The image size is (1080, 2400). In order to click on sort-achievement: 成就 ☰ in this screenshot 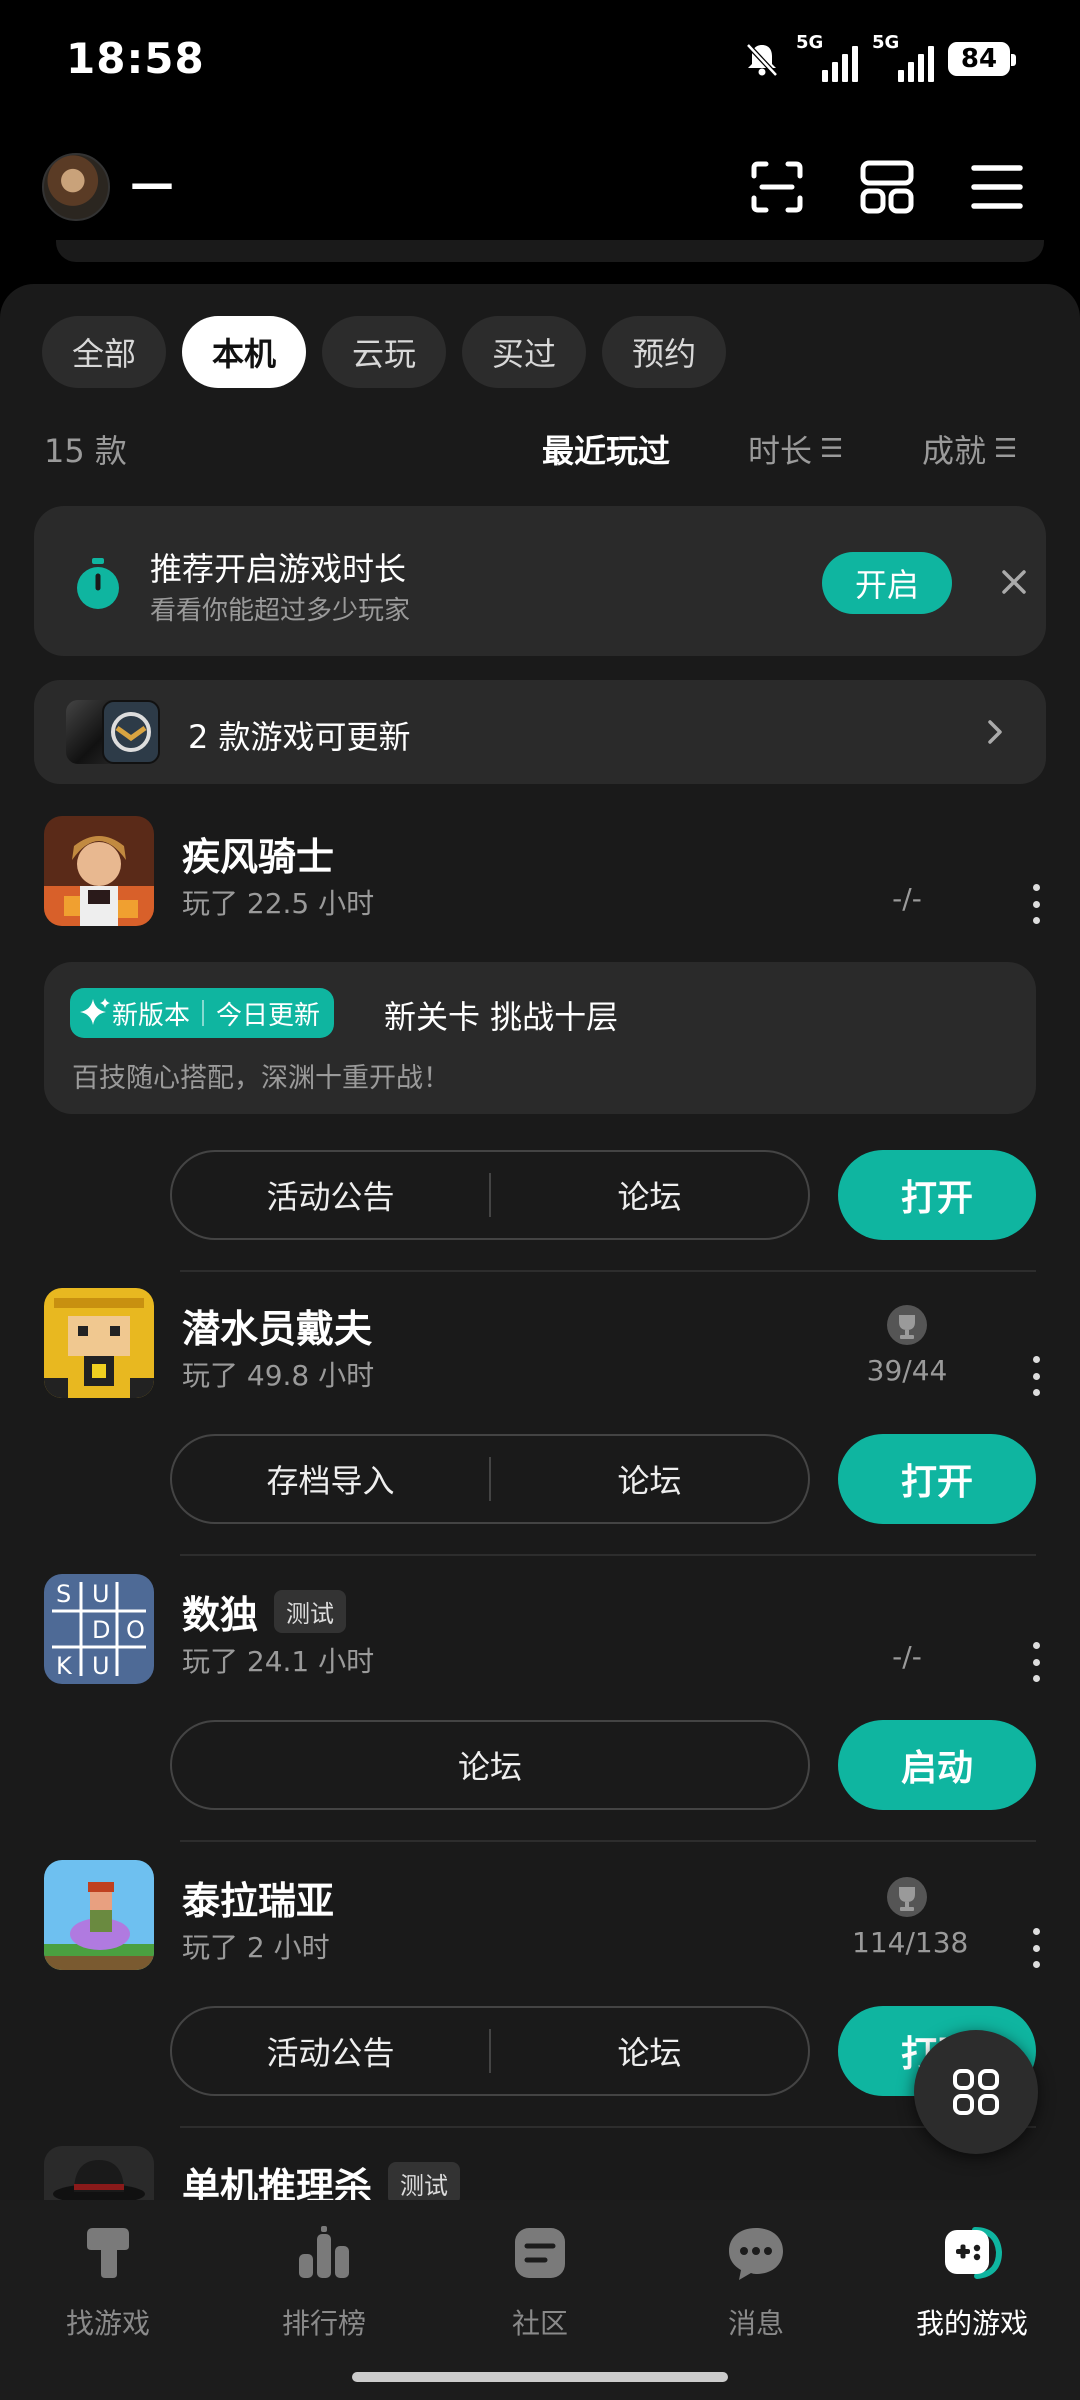, I will do `click(969, 449)`.